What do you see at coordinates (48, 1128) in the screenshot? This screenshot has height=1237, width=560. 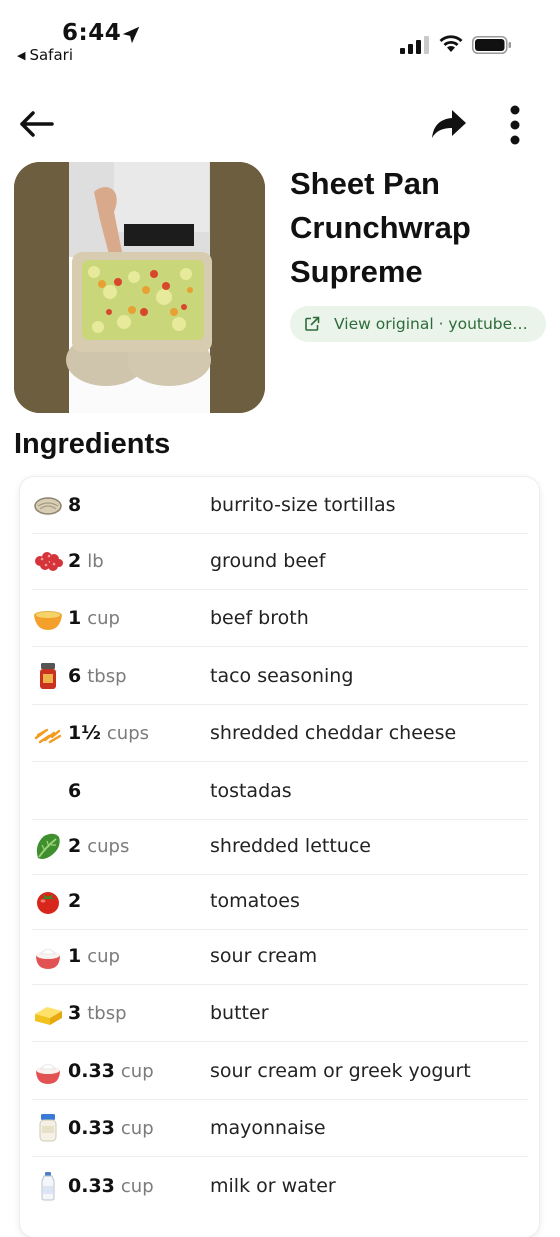 I see `mayonnaise-jar-icon` at bounding box center [48, 1128].